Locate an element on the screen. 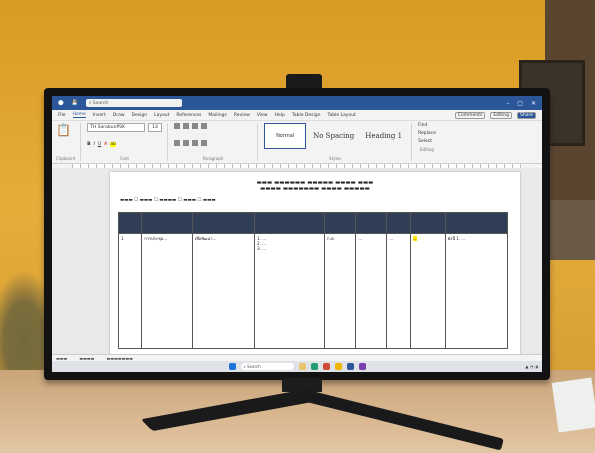 The height and width of the screenshot is (453, 595). taskbar-search-label: Search is located at coordinates (254, 366).